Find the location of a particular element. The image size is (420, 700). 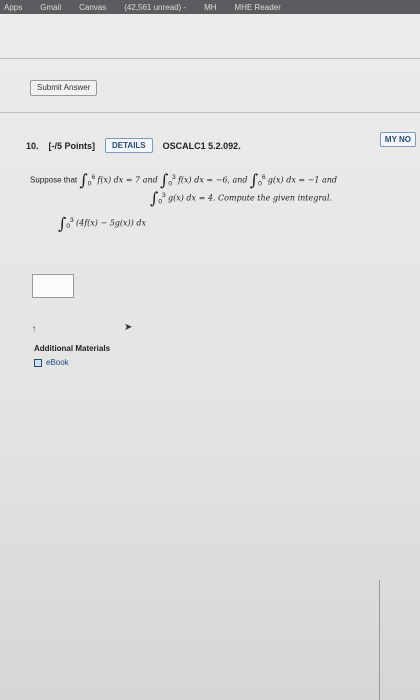

panel-edge is located at coordinates (399, 640).